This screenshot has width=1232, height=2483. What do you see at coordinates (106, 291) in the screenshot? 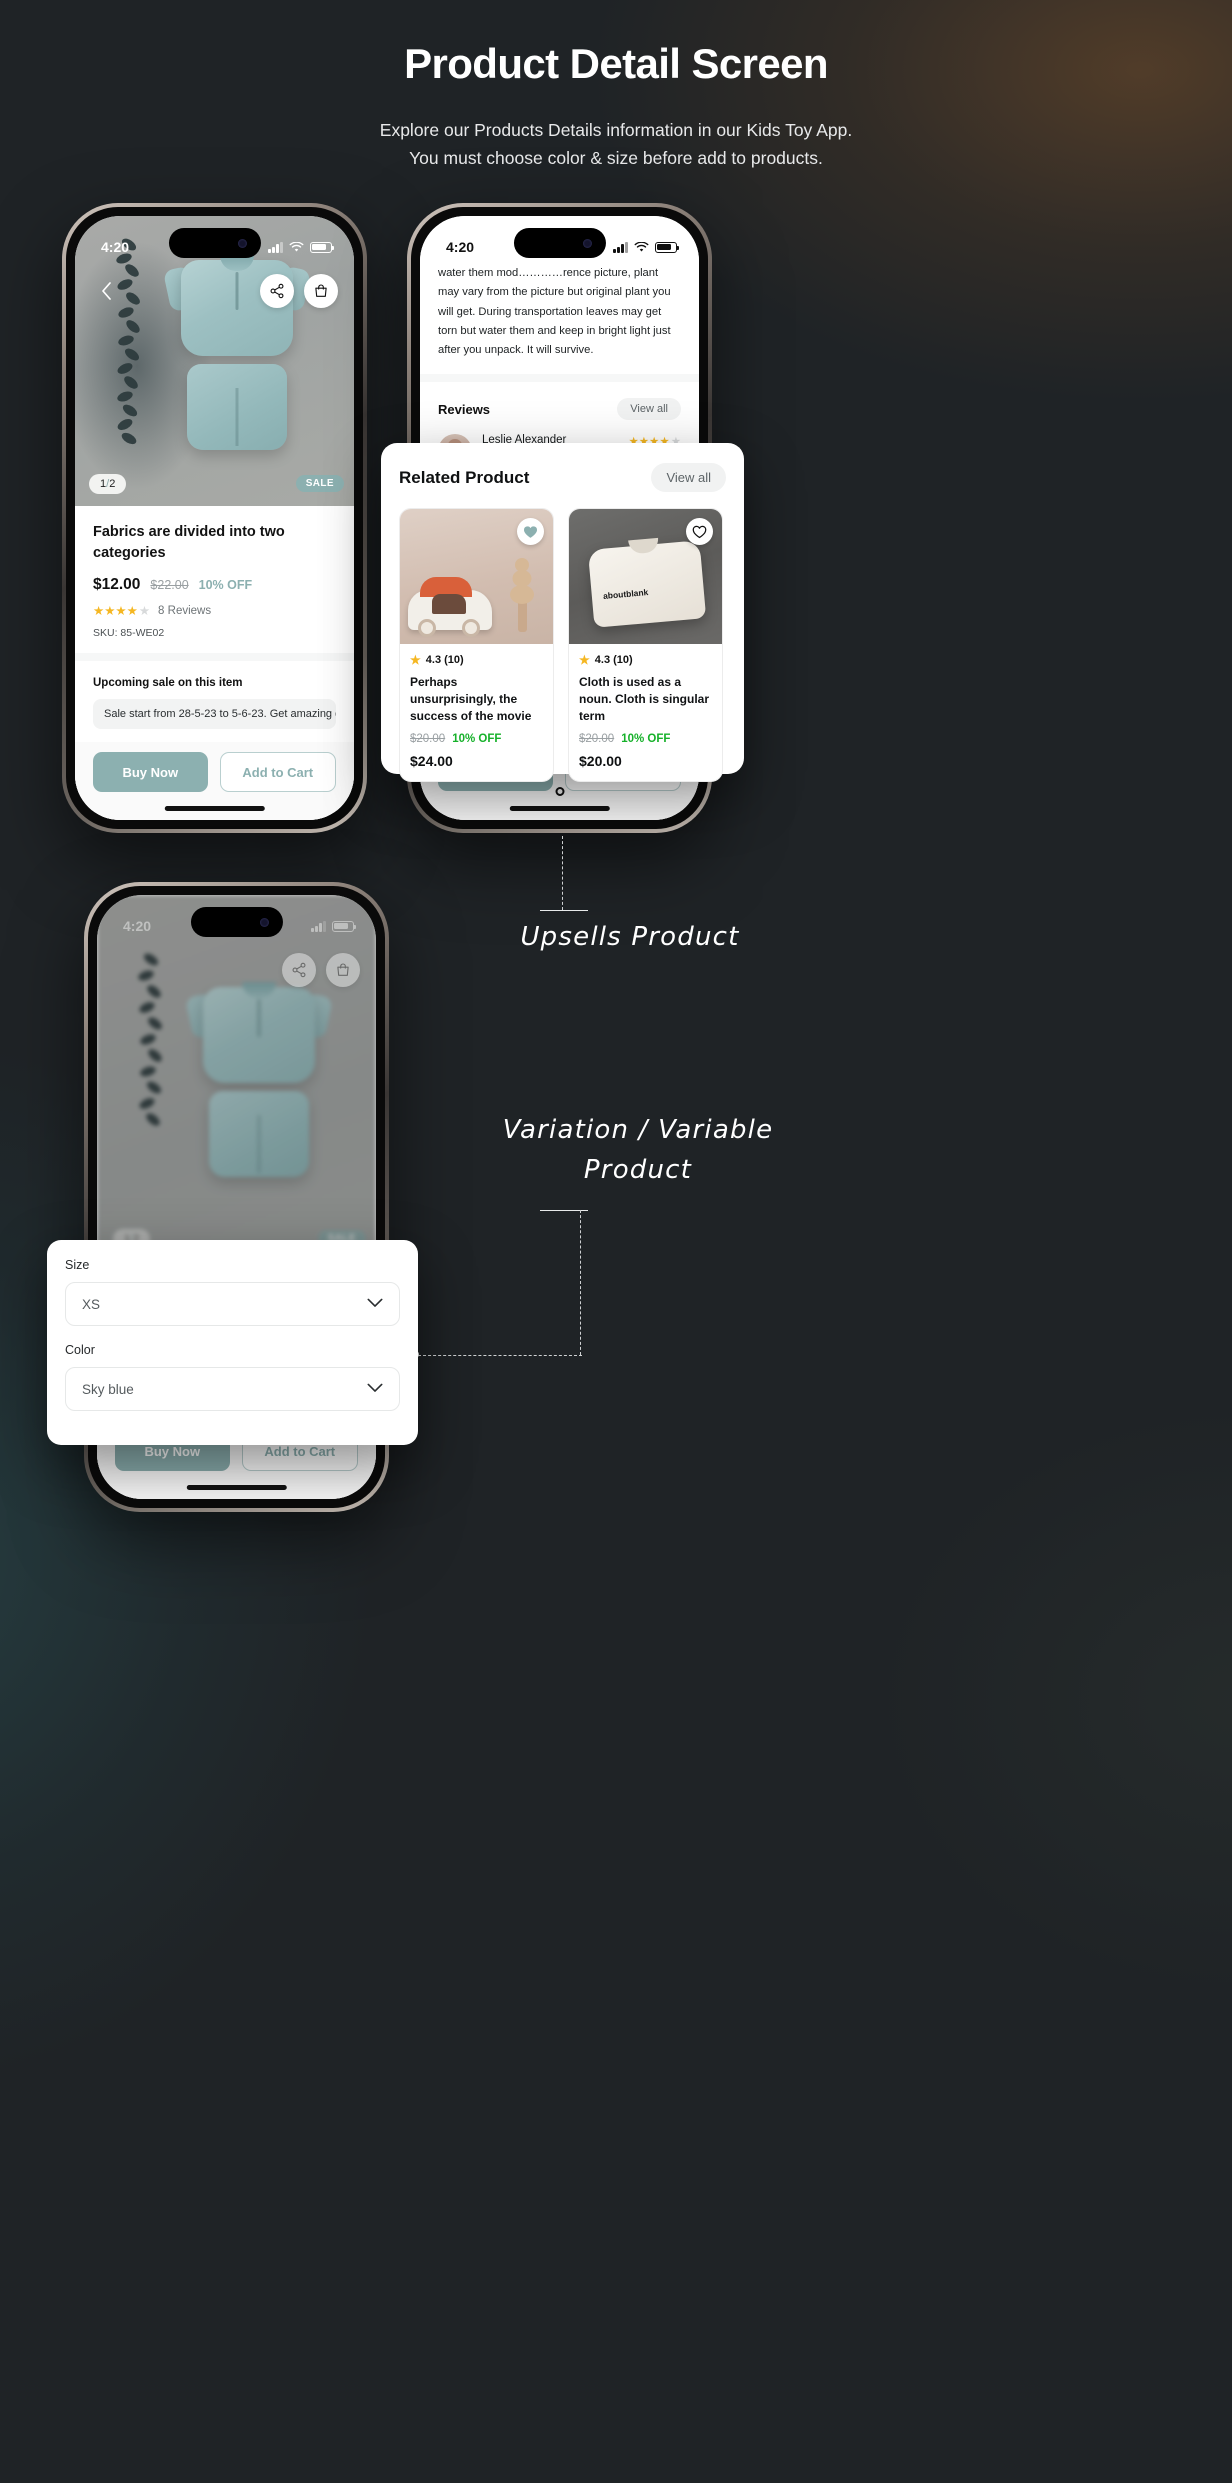
I see `back-button` at bounding box center [106, 291].